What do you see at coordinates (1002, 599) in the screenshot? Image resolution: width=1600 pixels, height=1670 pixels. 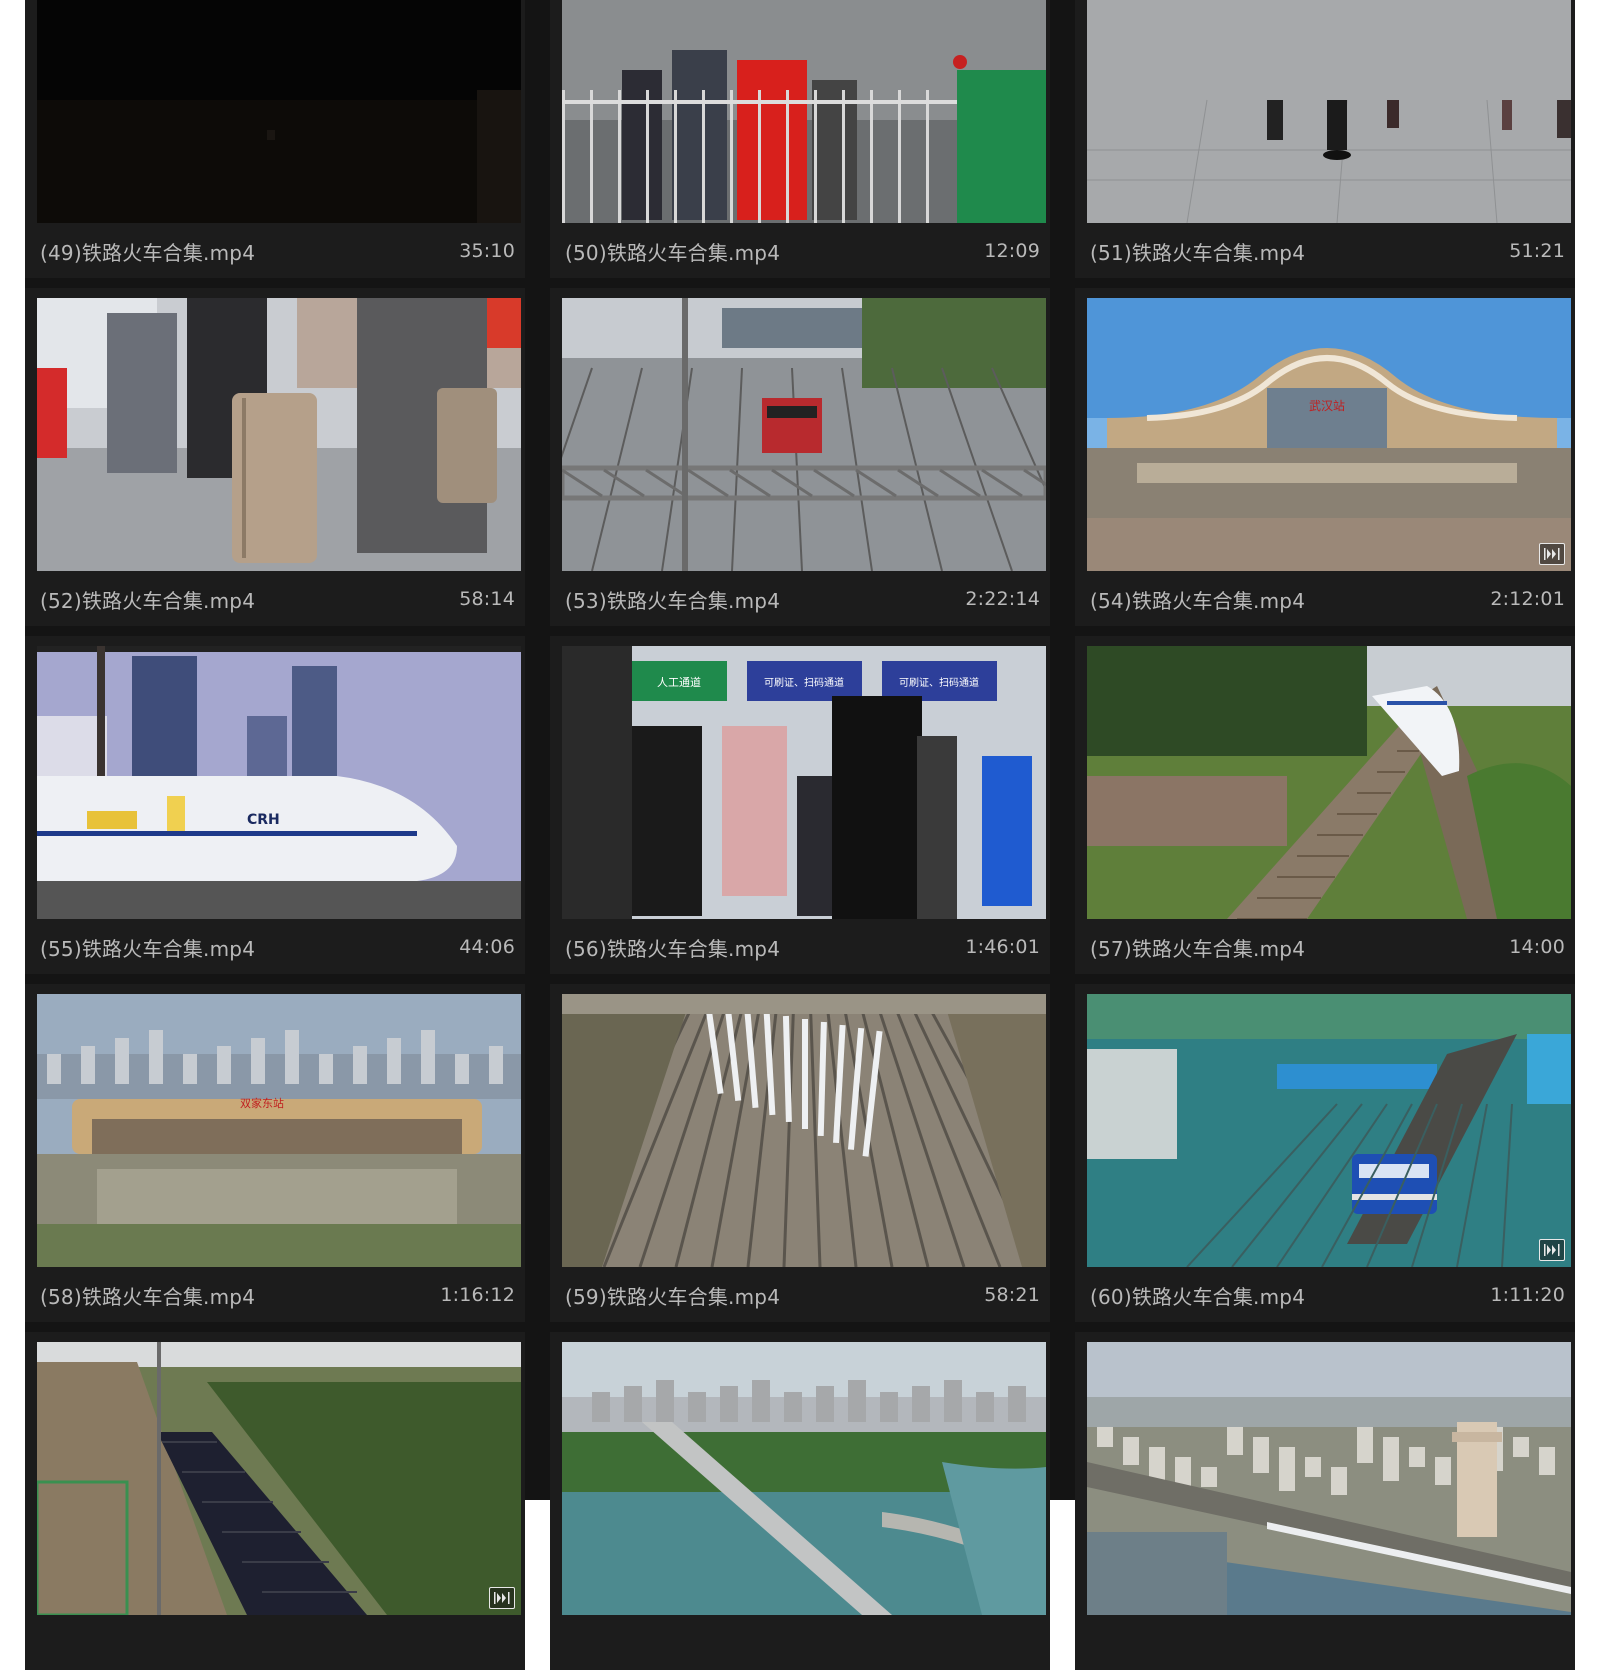 I see `video-duration: 2:22:14` at bounding box center [1002, 599].